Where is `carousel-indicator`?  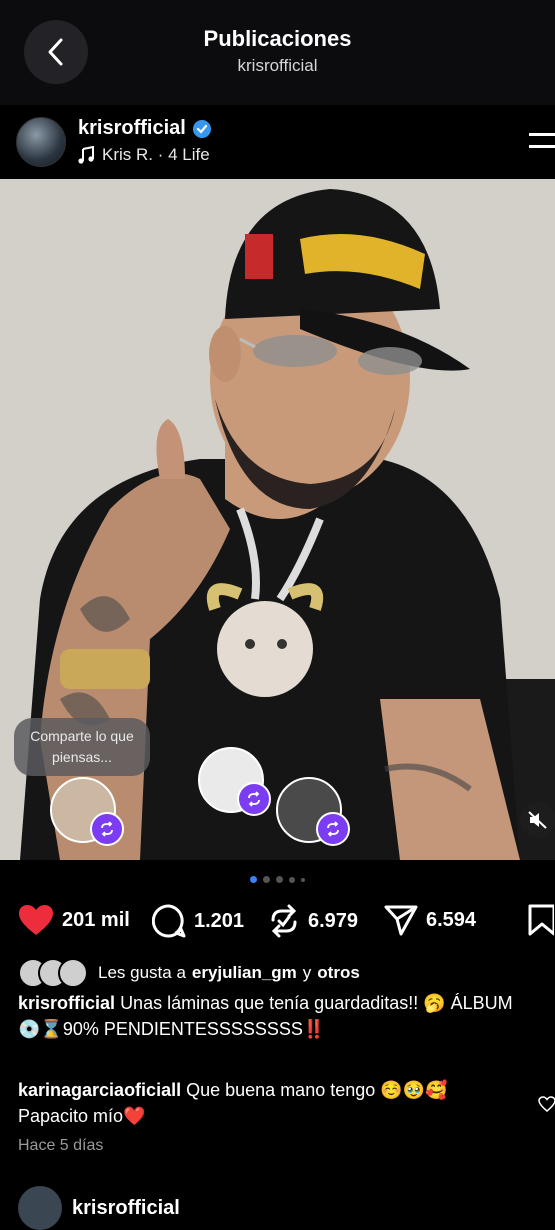 carousel-indicator is located at coordinates (277, 879).